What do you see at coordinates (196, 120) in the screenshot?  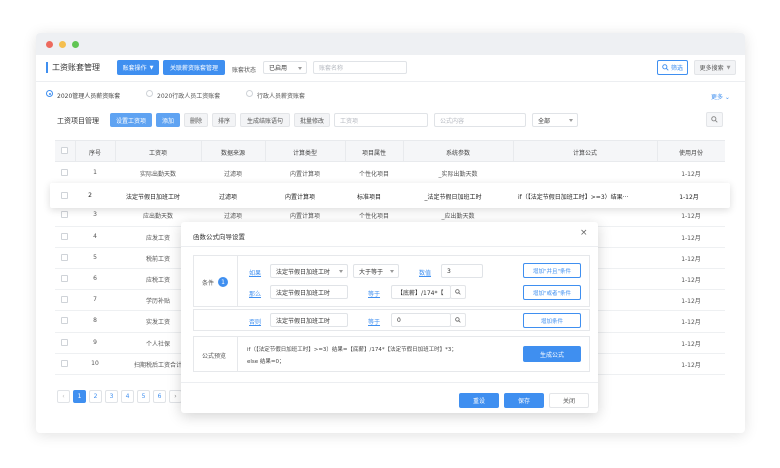 I see `delete-button: 删除` at bounding box center [196, 120].